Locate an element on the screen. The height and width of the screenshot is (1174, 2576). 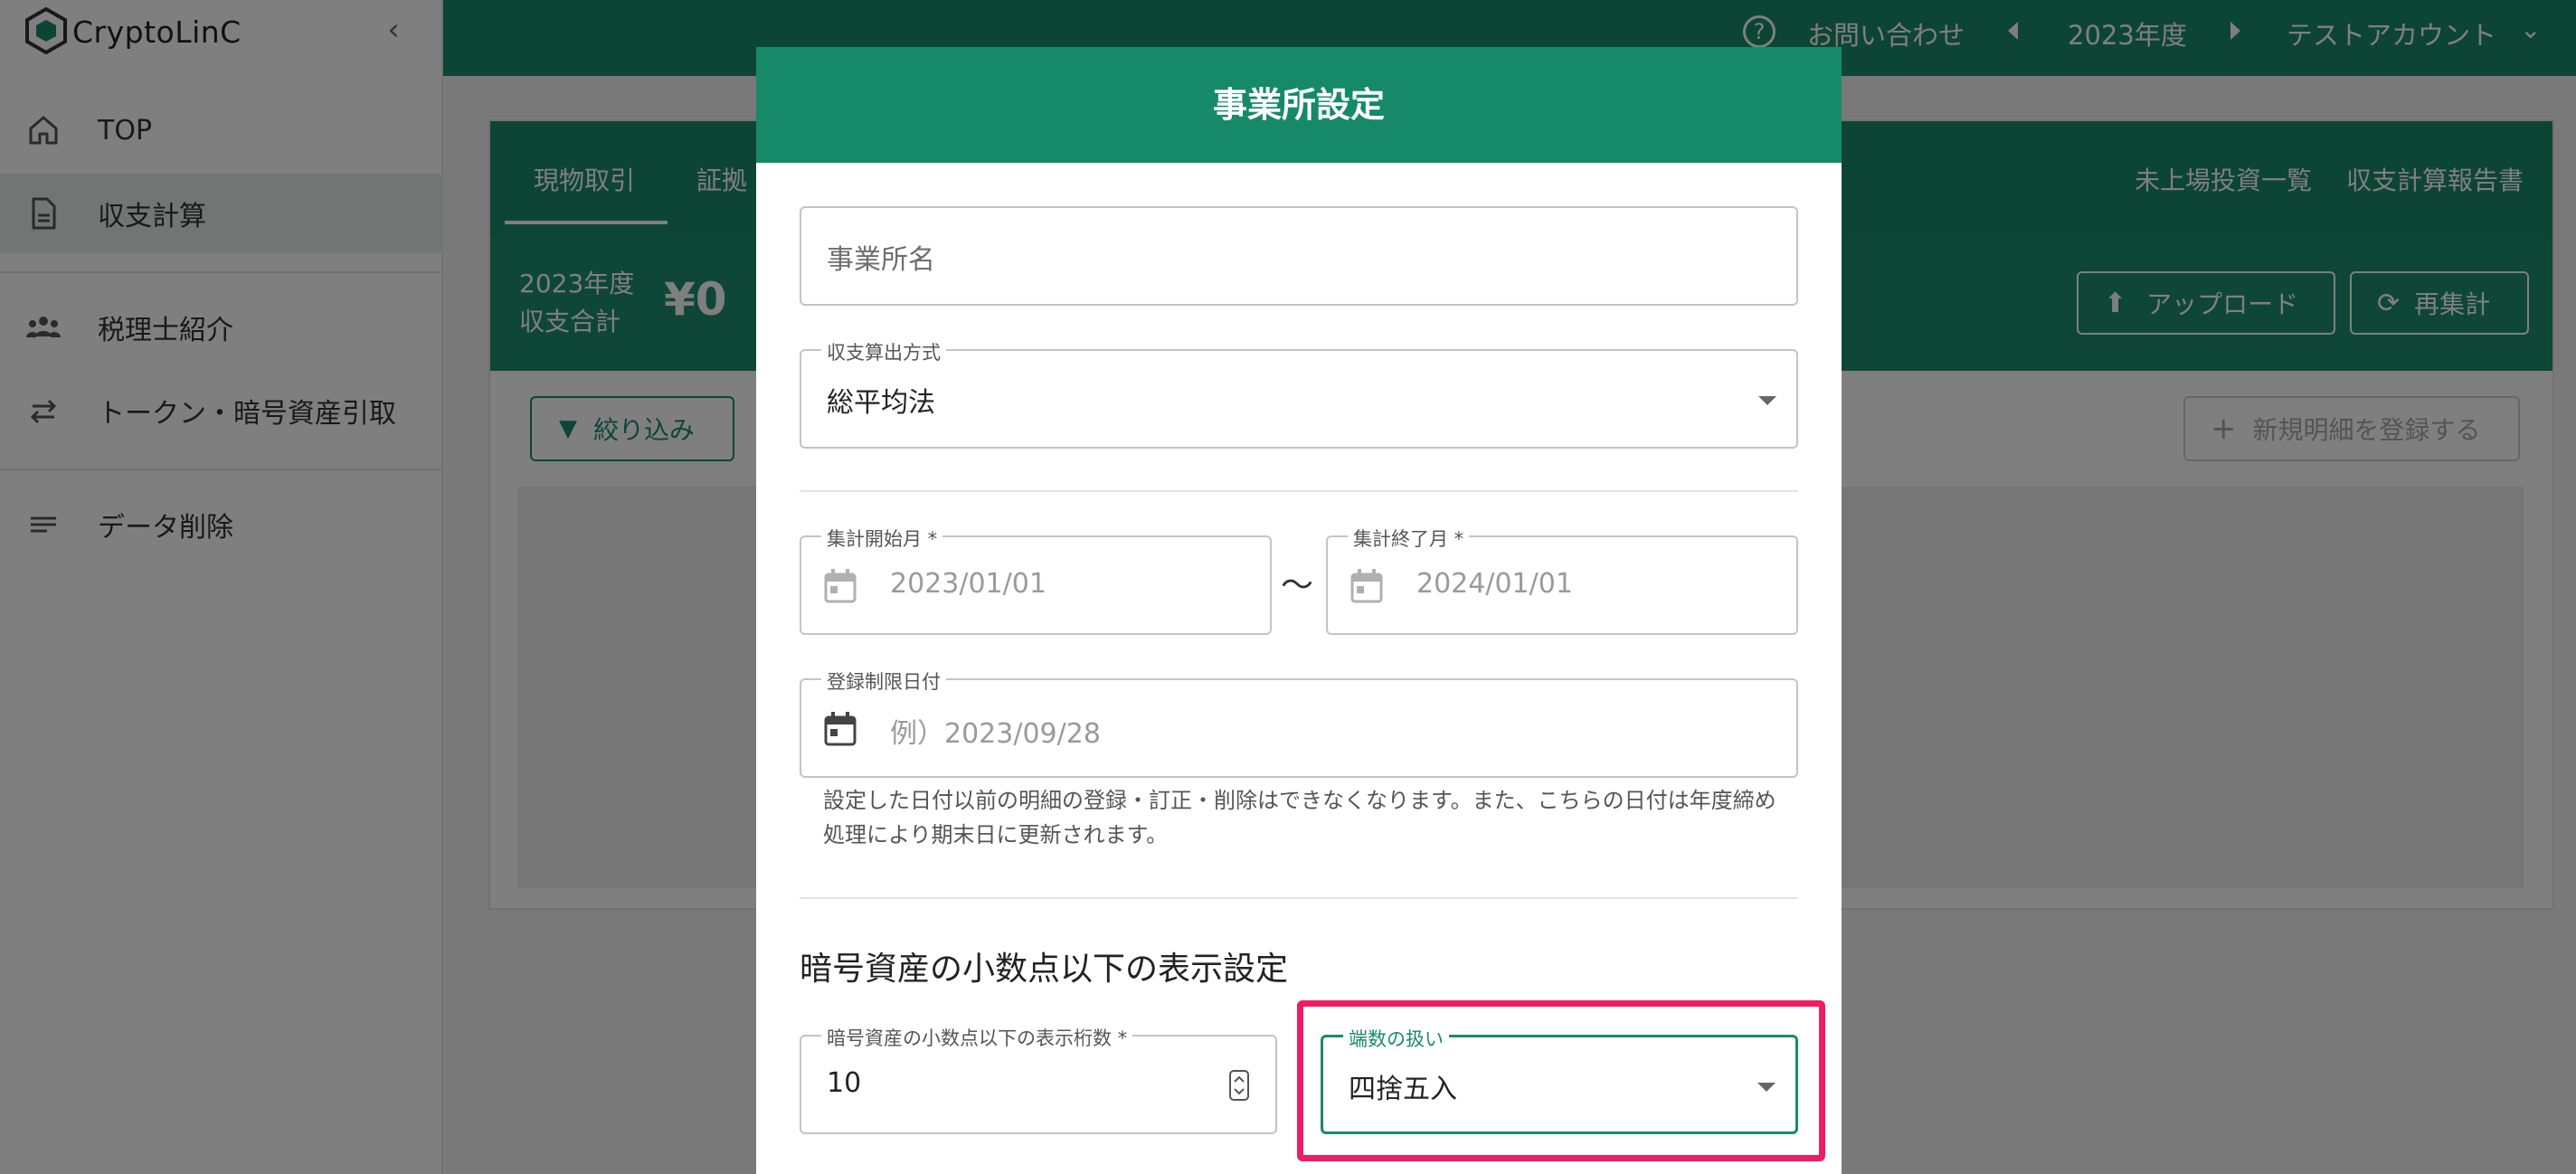
calc-method-label: 収支算出方式 is located at coordinates (883, 352).